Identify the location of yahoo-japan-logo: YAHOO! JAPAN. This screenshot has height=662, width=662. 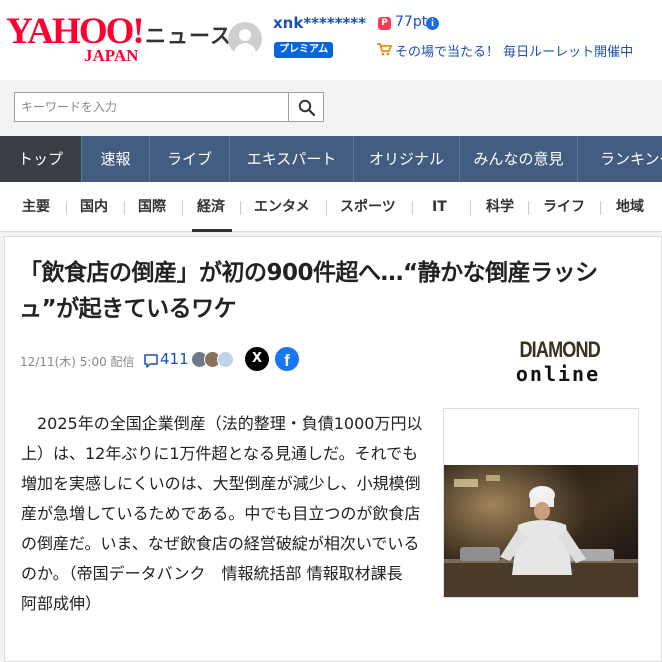
(75, 38).